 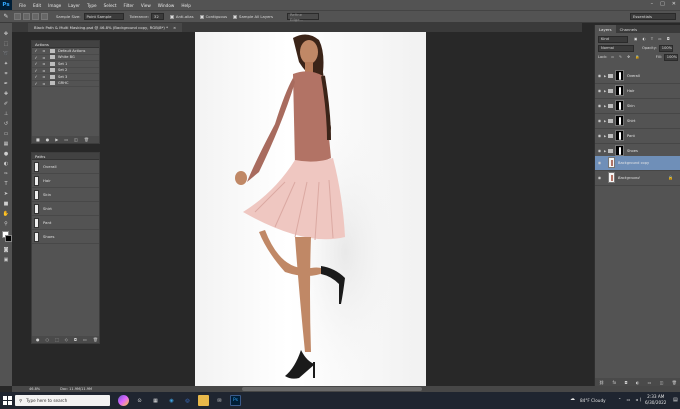 What do you see at coordinates (630, 399) in the screenshot?
I see `system-tray-icons: ⌃ ▭ ◂)` at bounding box center [630, 399].